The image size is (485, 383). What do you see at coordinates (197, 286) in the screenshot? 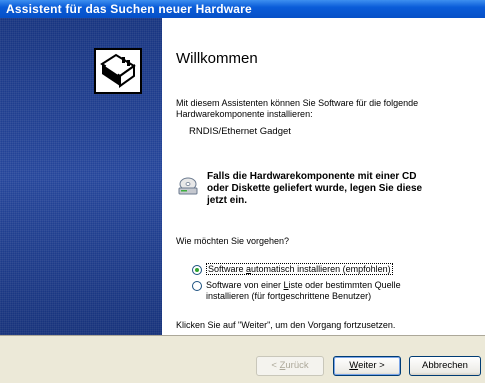
I see `radio-manual-install` at bounding box center [197, 286].